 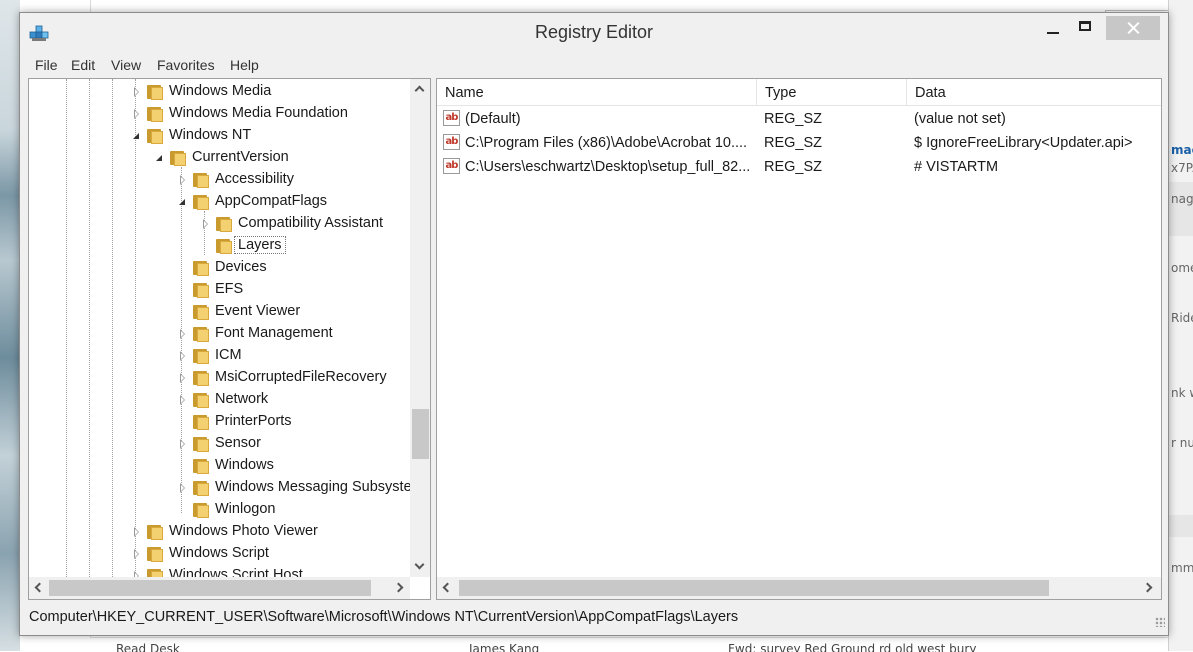 I want to click on close-button, so click(x=1133, y=28).